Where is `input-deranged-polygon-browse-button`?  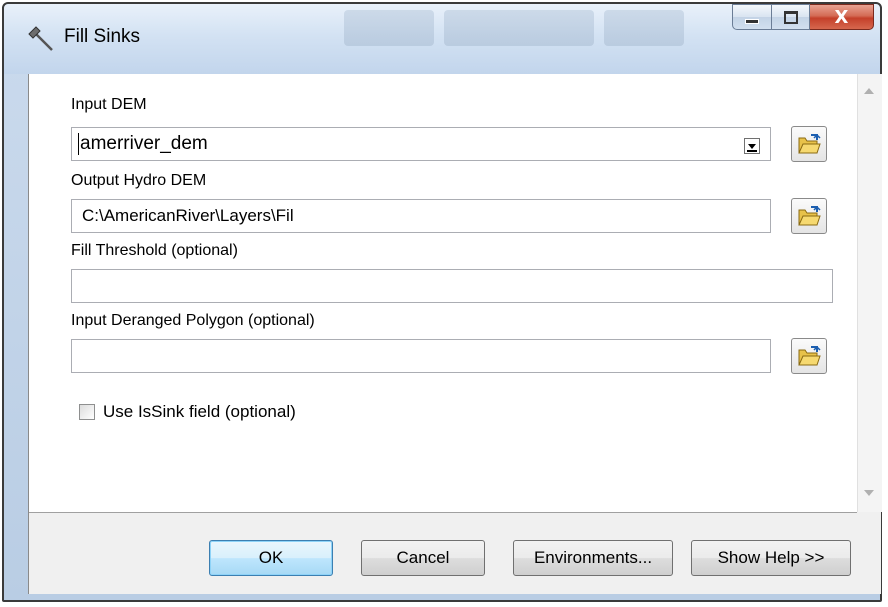 input-deranged-polygon-browse-button is located at coordinates (809, 356).